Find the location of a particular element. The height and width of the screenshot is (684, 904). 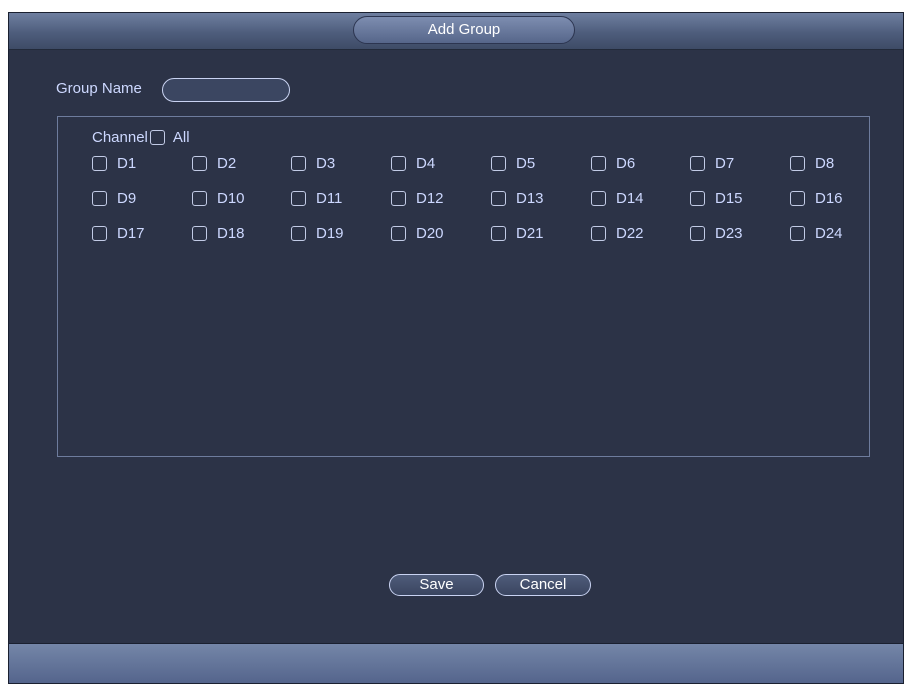

channel-label-text: D19 is located at coordinates (330, 233).